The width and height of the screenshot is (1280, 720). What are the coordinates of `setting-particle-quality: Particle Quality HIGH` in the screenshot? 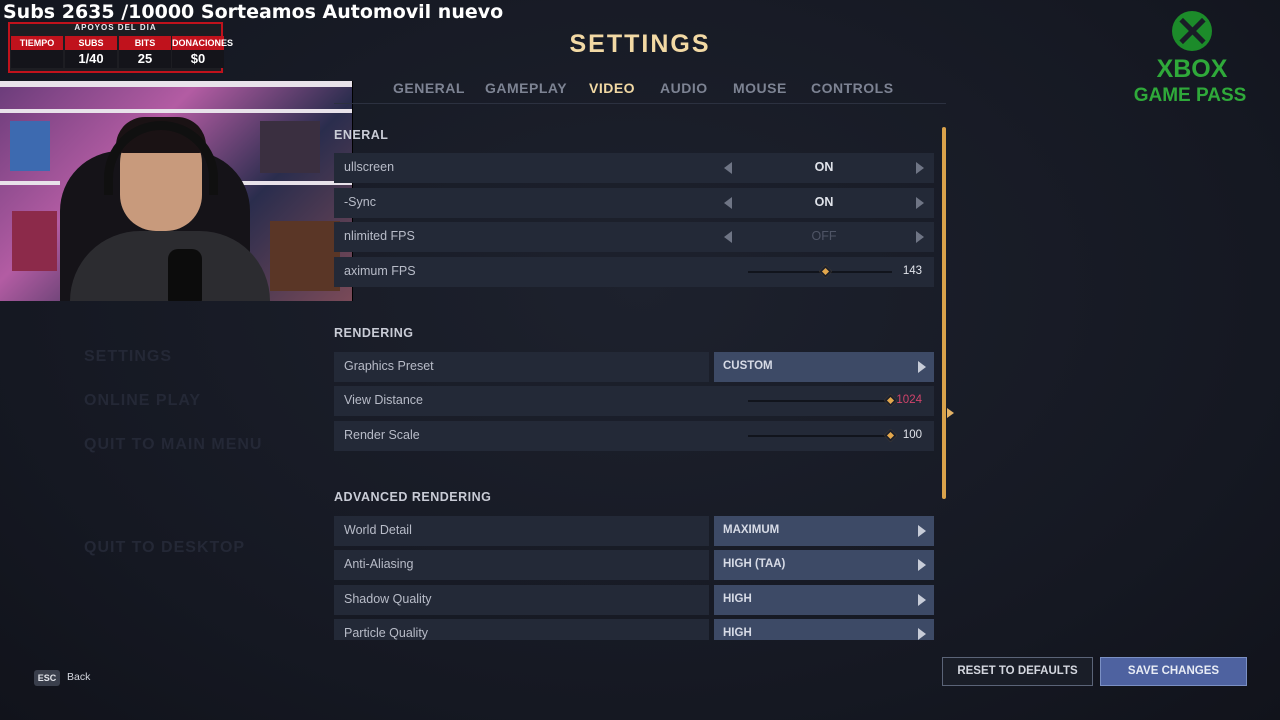 It's located at (634, 629).